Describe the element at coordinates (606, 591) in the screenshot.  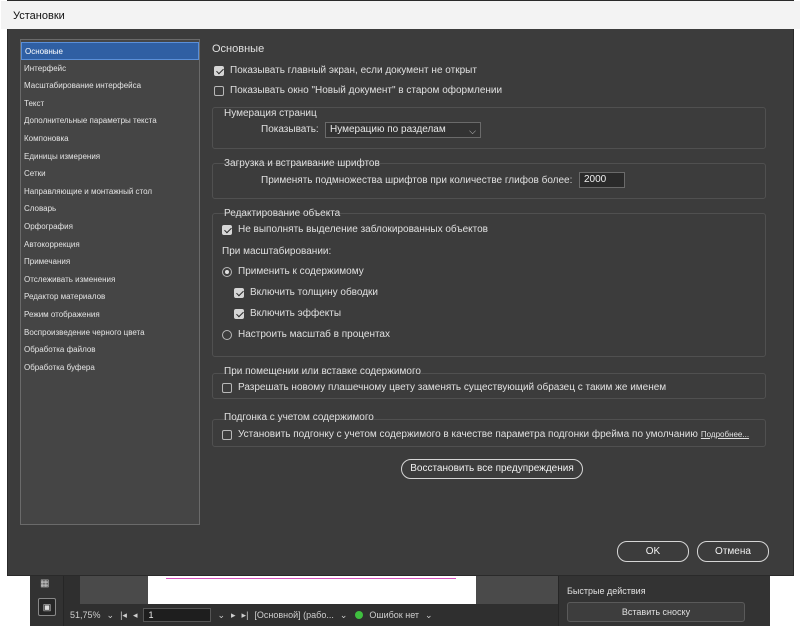
I see `quick-actions-title: Быстрые действия` at that location.